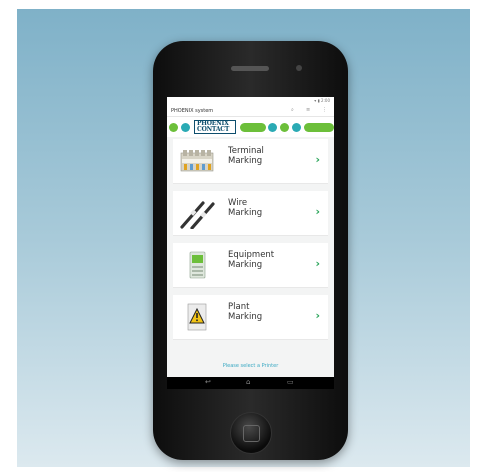 This screenshot has width=481, height=472. I want to click on menu-item-label: Plant Marking, so click(245, 312).